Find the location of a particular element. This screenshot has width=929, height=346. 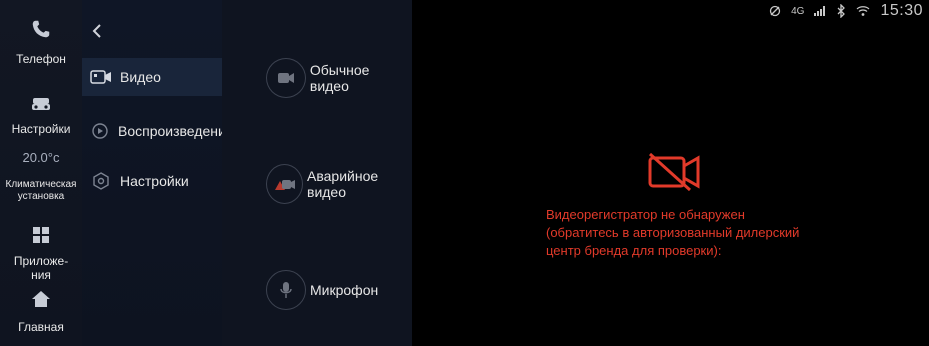

phone-shortcut: Телефон is located at coordinates (41, 42).